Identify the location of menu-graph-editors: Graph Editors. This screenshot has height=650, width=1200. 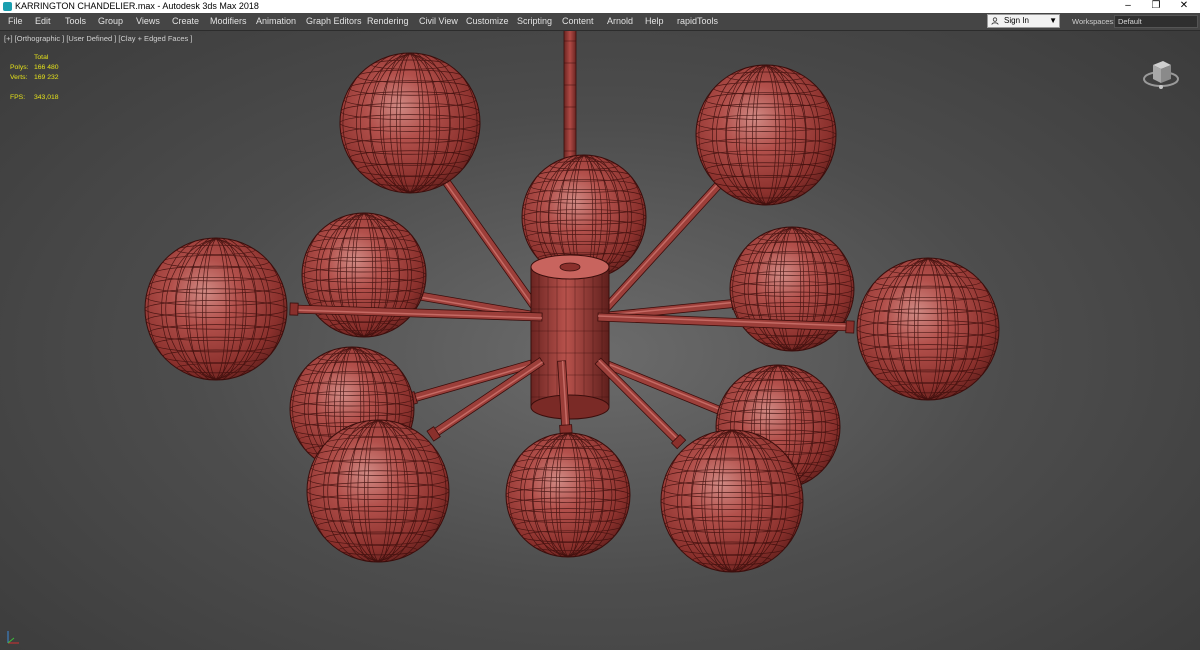
(334, 21).